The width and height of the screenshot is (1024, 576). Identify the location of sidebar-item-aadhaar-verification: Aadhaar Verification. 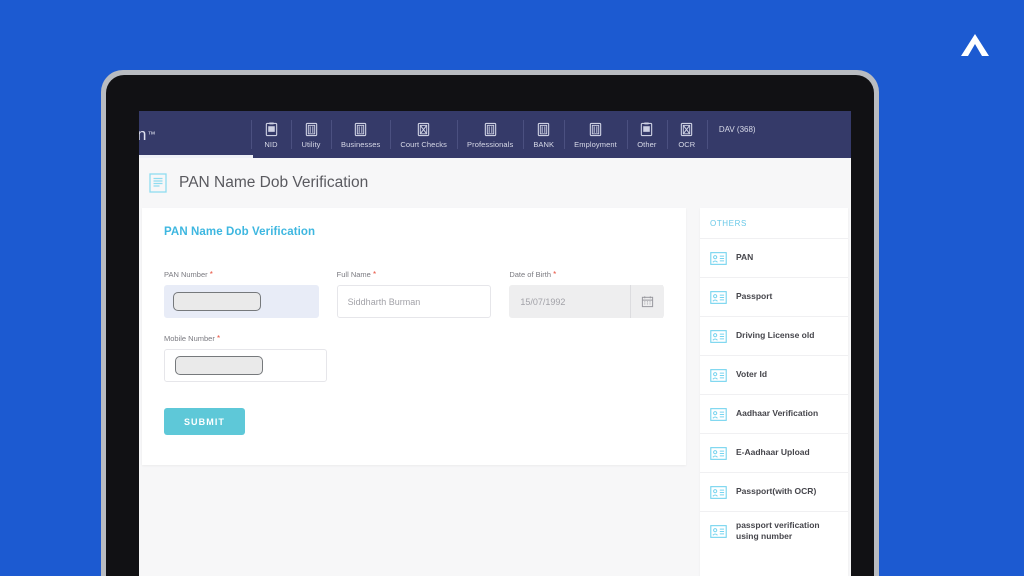
(774, 413).